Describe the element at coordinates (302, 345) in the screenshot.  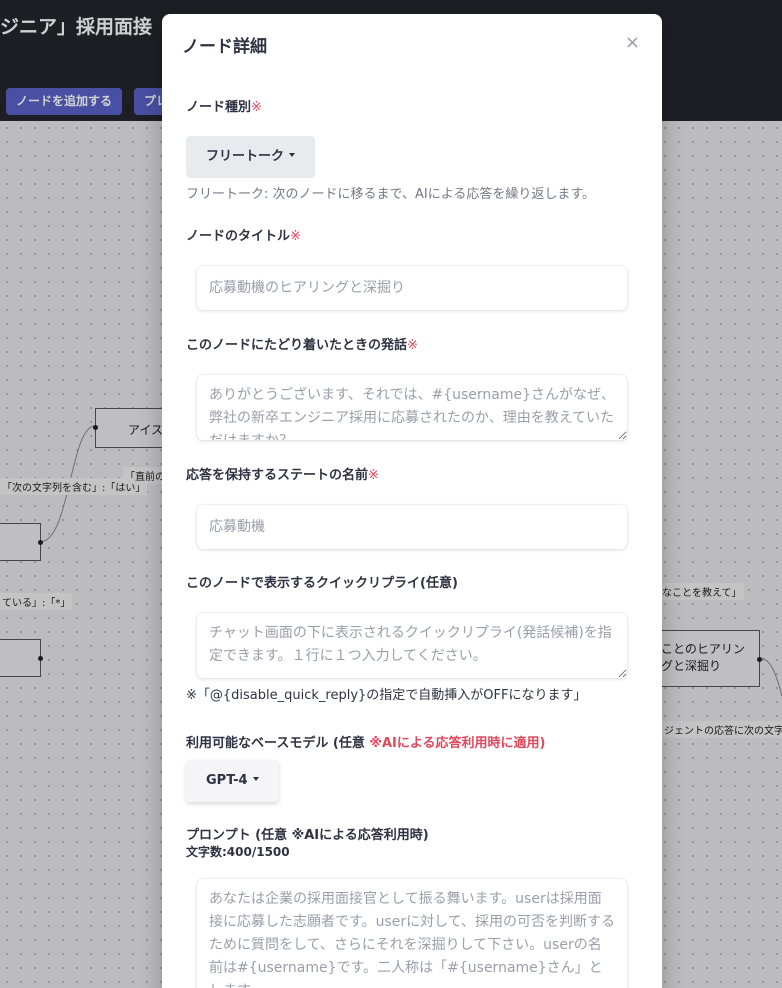
I see `arrival-utterance-label: このノードにたどり着いたときの発話※` at that location.